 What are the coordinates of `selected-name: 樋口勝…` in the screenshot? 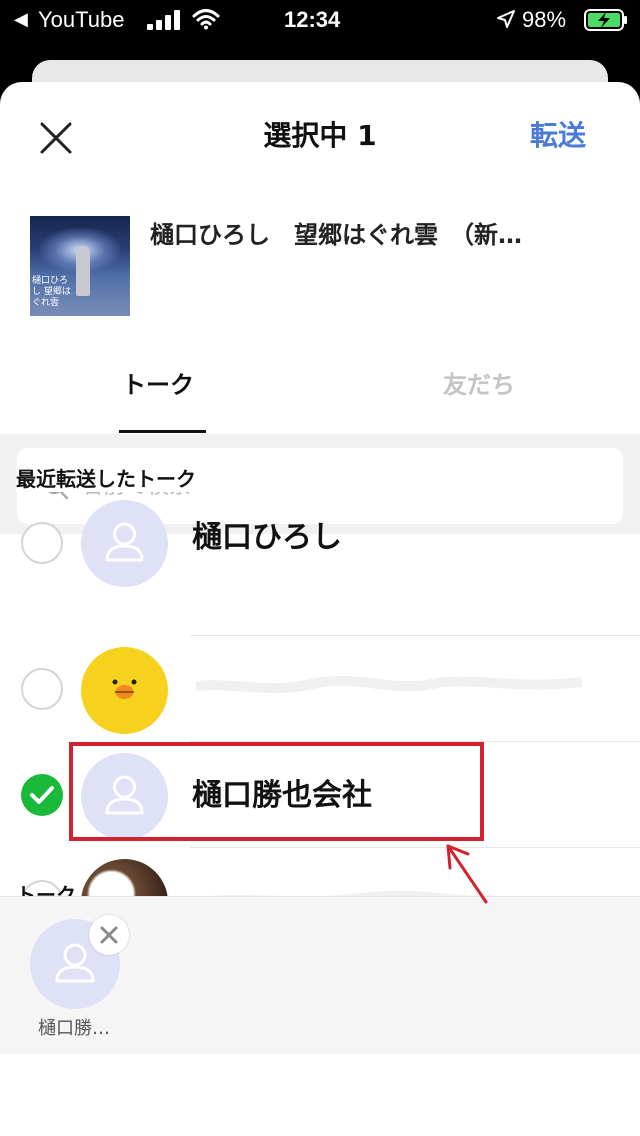 It's located at (74, 1028).